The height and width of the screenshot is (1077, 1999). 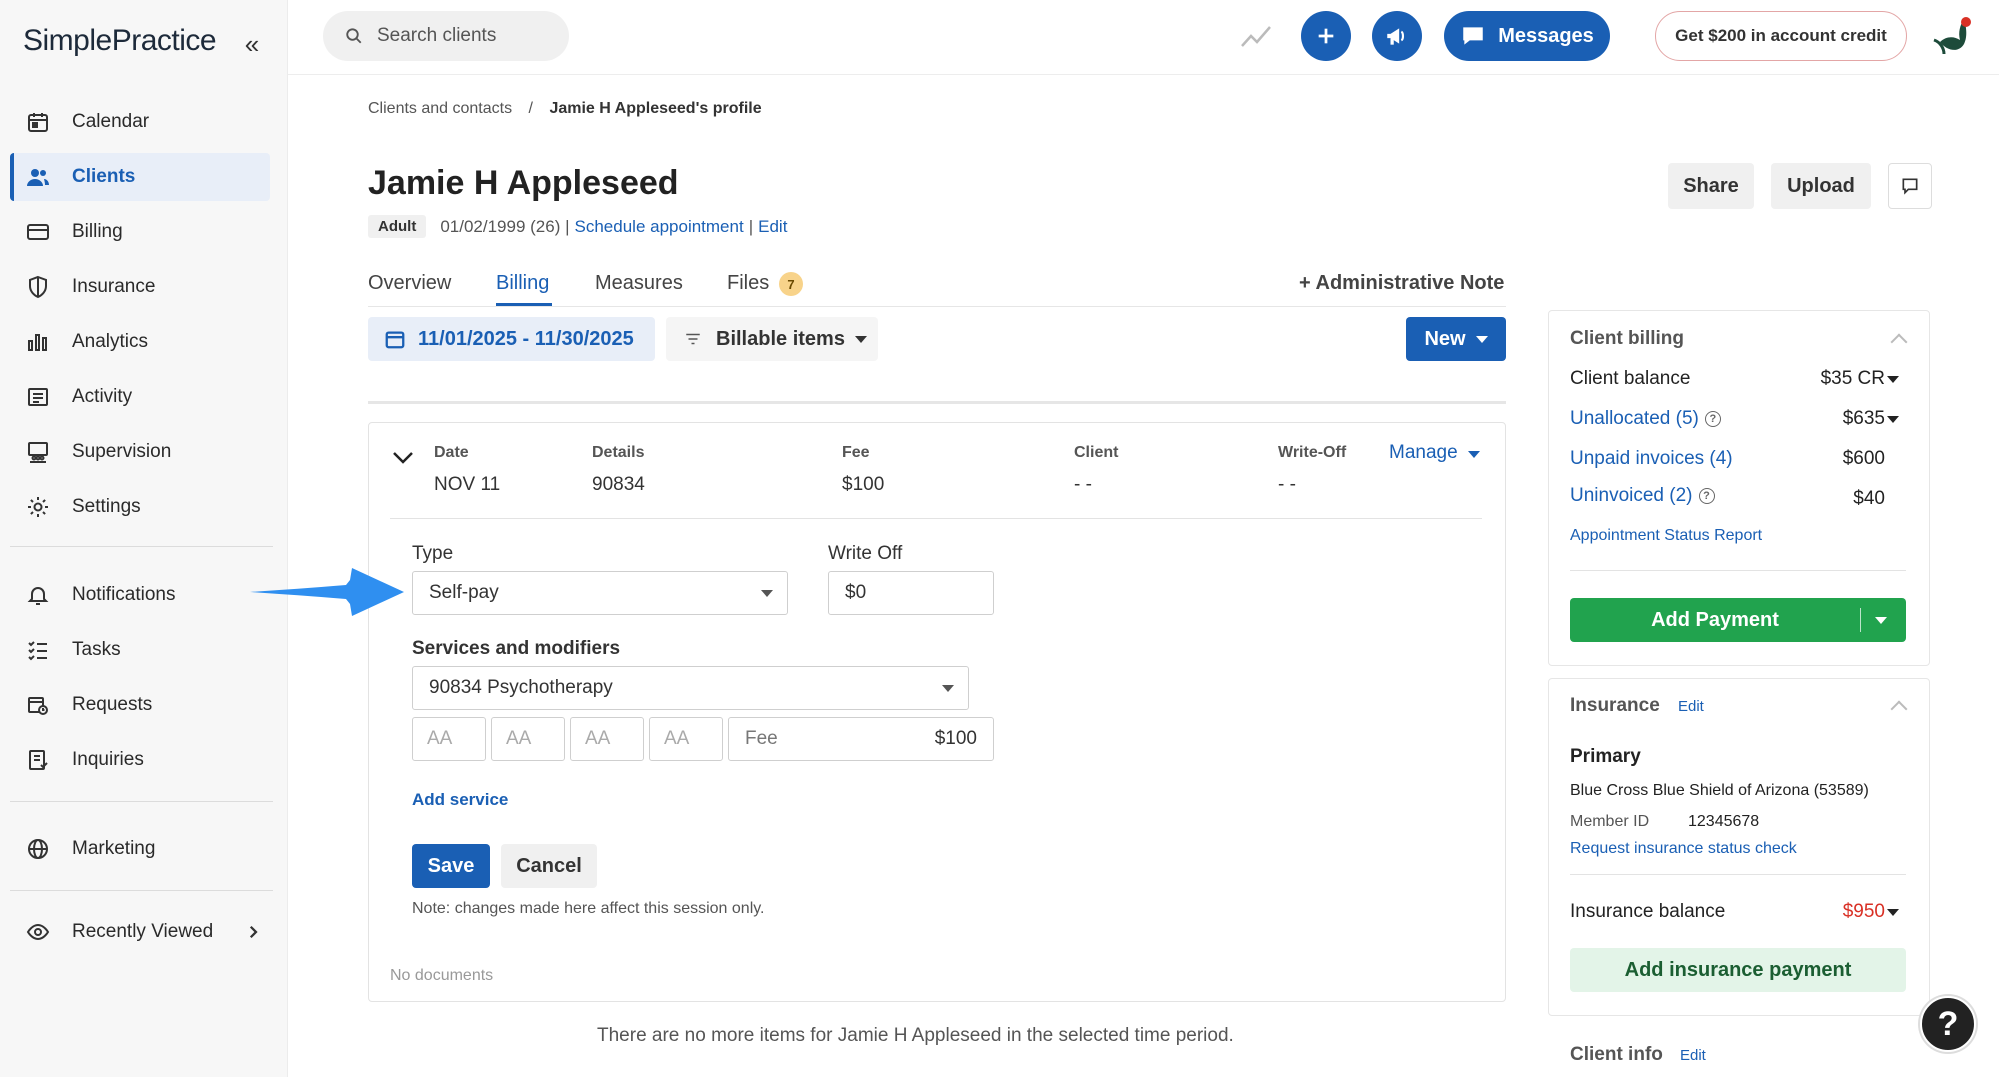 I want to click on unpaid-invoices-value: $600, so click(x=1863, y=458).